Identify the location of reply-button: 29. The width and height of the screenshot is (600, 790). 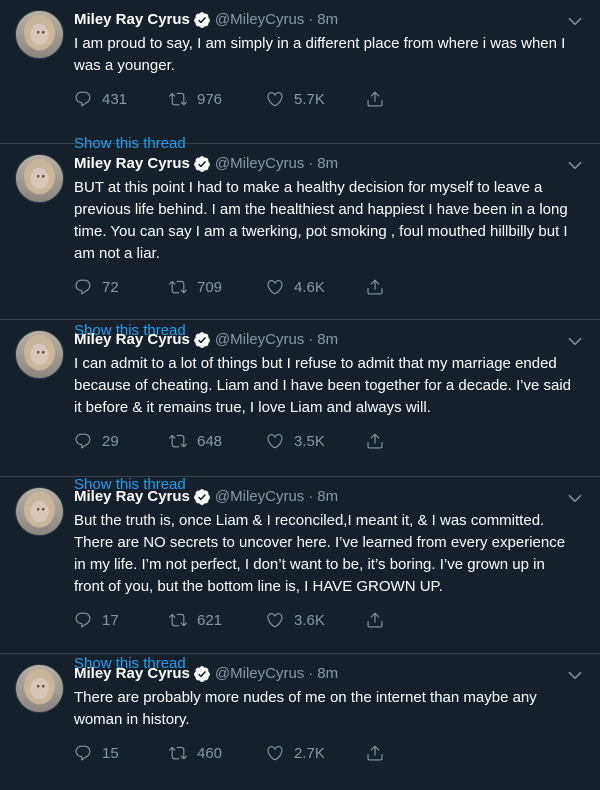
(121, 441).